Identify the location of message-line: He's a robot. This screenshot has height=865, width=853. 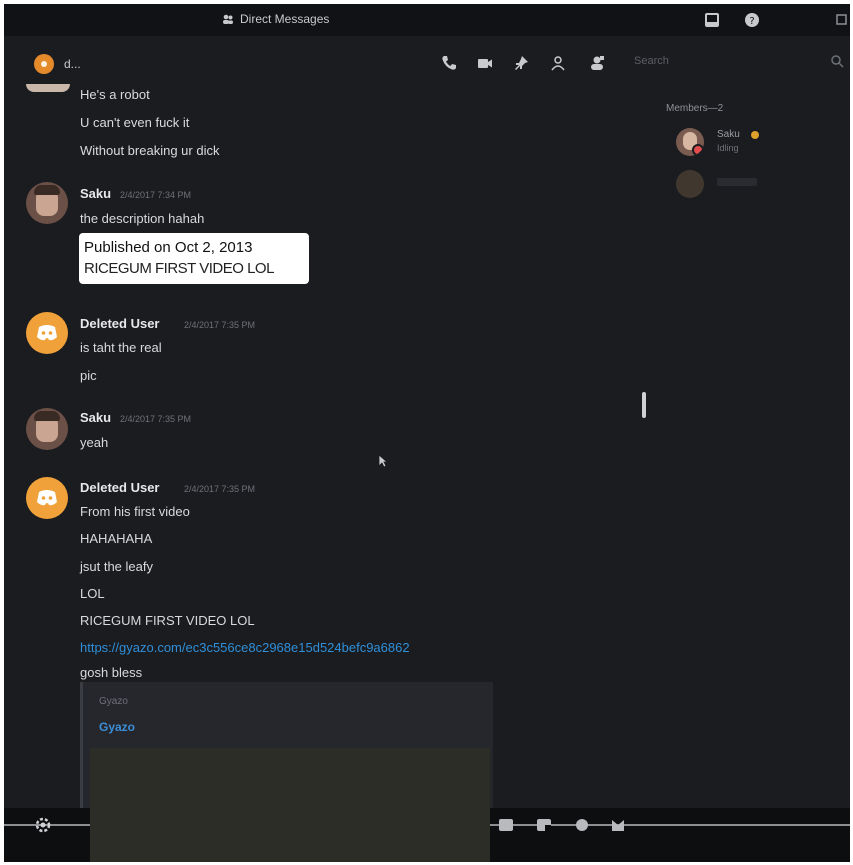
(115, 94).